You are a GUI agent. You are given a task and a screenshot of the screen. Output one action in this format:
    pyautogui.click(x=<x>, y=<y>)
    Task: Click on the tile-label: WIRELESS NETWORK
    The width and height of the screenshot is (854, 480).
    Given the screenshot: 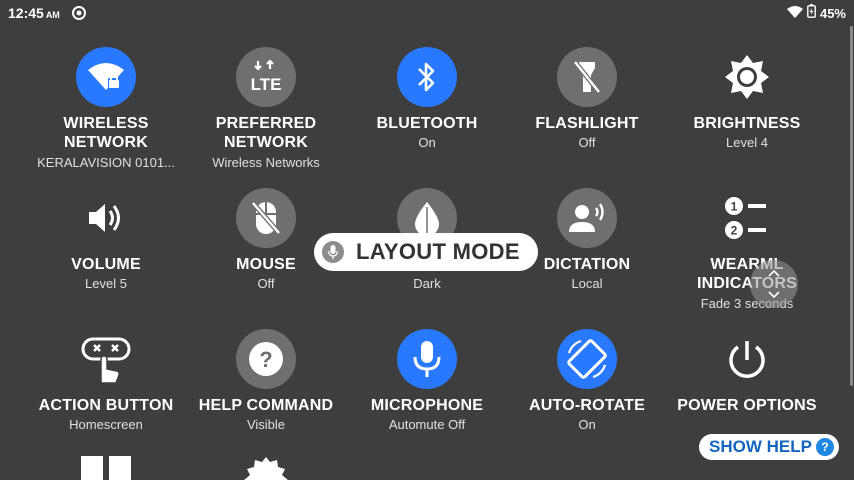 What is the action you would take?
    pyautogui.click(x=106, y=133)
    